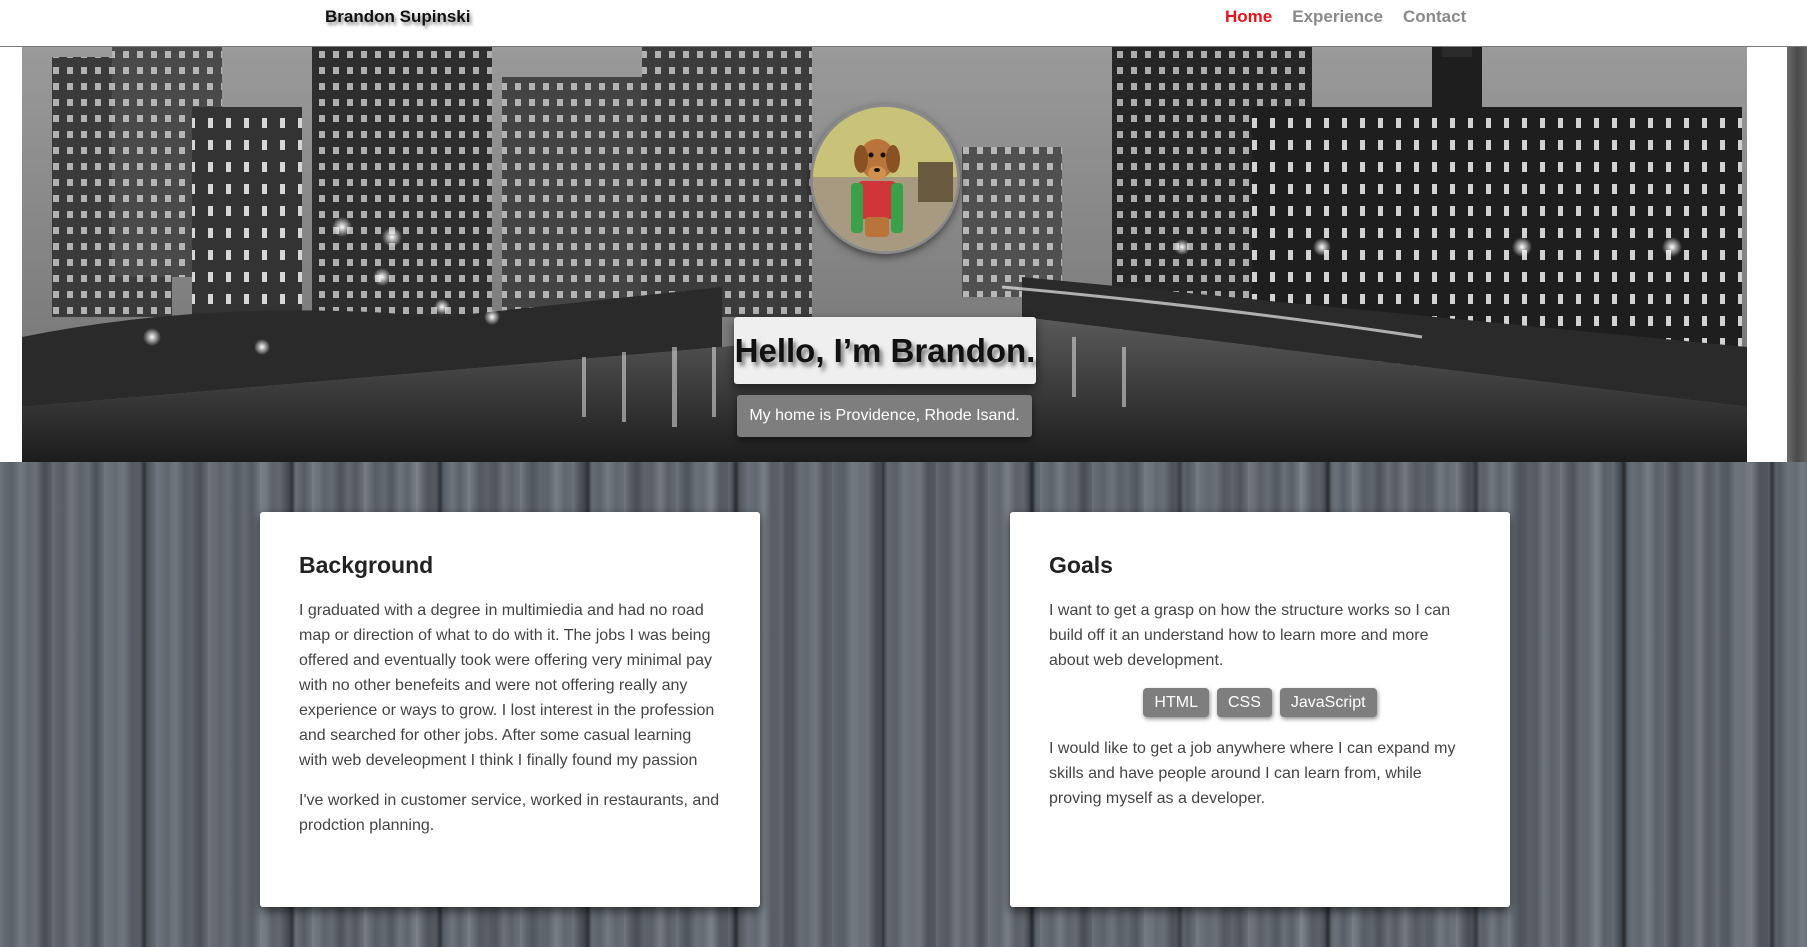 The image size is (1807, 947). Describe the element at coordinates (903, 23) in the screenshot. I see `top-navbar: Brandon Supinski Home Experience Contact` at that location.